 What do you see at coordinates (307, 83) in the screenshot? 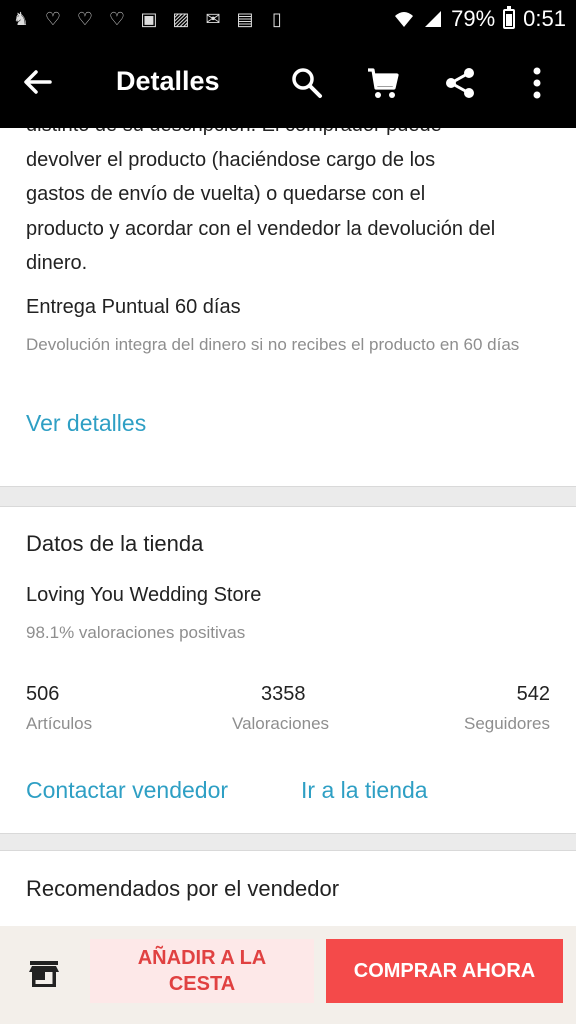
I see `search-icon` at bounding box center [307, 83].